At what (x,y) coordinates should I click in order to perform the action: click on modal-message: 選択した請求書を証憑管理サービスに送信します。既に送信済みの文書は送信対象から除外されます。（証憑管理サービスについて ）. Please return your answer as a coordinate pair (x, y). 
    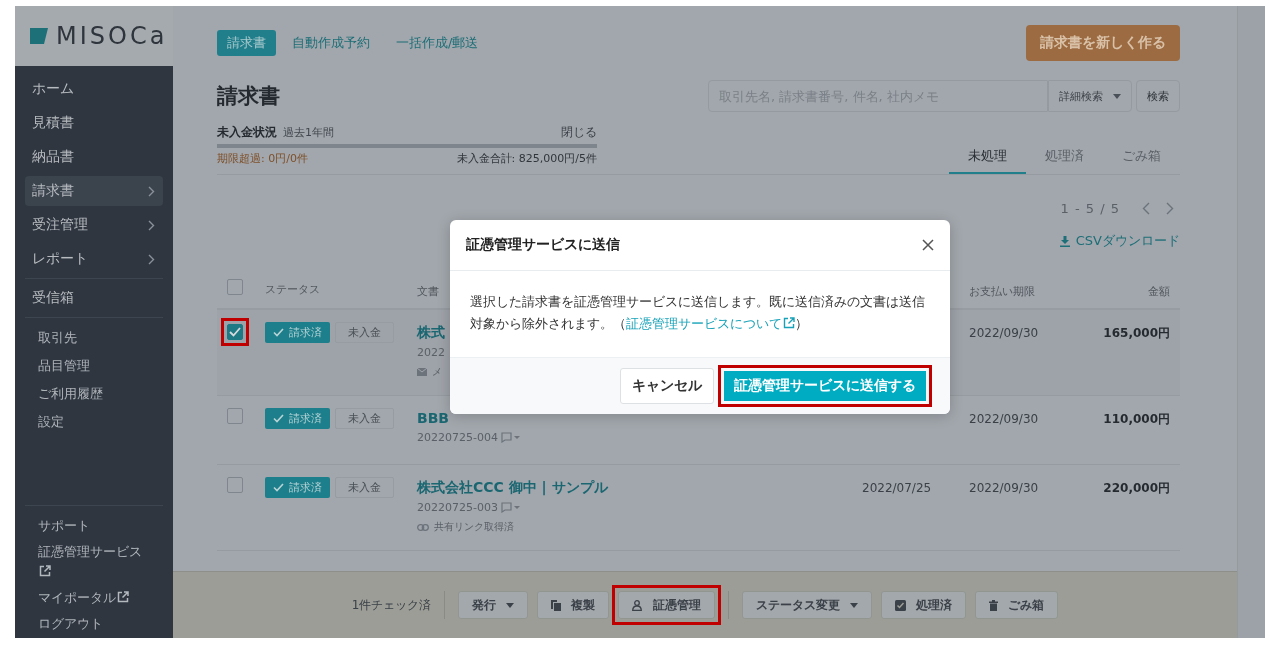
    Looking at the image, I should click on (698, 313).